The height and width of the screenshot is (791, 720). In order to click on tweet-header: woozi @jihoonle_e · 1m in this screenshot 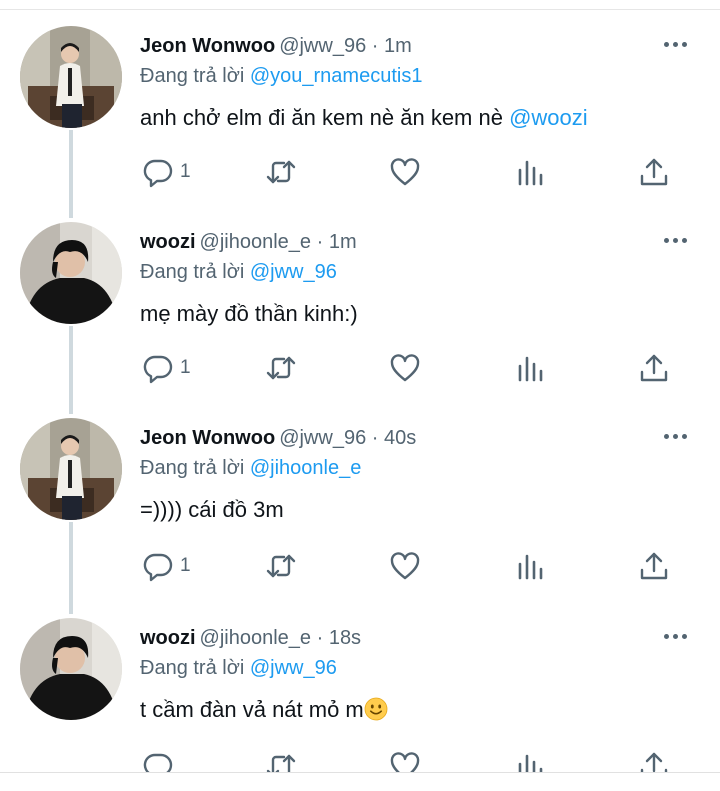, I will do `click(248, 242)`.